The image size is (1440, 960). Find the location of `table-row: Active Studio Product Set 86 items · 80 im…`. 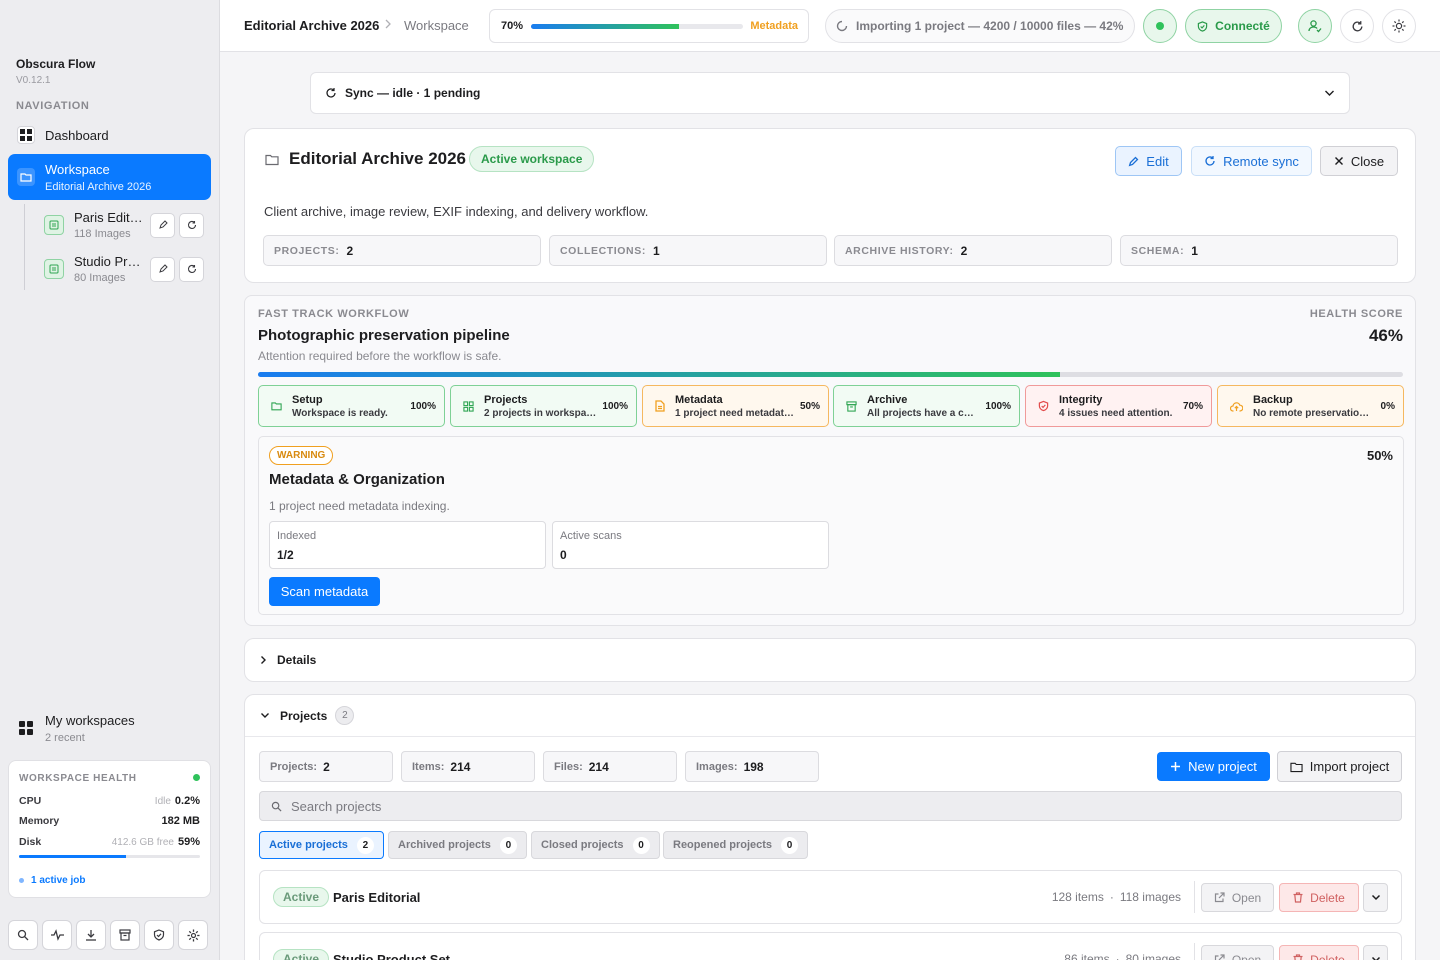

table-row: Active Studio Product Set 86 items · 80 im… is located at coordinates (830, 946).